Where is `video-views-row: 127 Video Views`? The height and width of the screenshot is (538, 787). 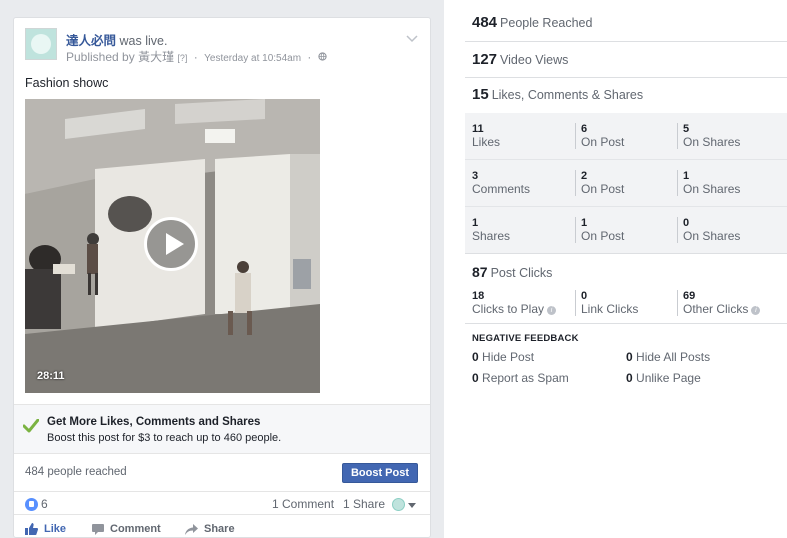
video-views-row: 127 Video Views is located at coordinates (626, 60).